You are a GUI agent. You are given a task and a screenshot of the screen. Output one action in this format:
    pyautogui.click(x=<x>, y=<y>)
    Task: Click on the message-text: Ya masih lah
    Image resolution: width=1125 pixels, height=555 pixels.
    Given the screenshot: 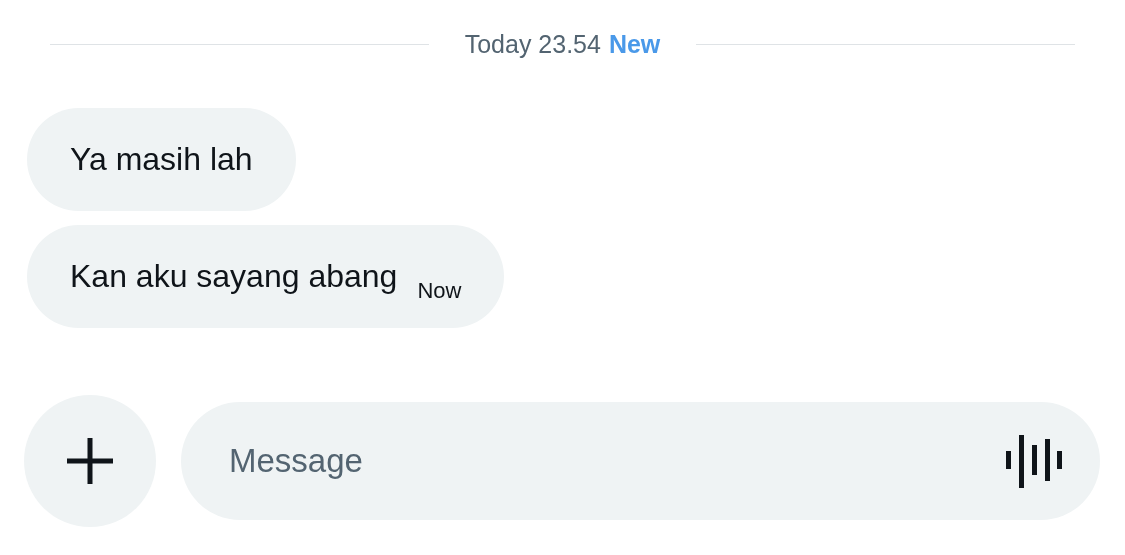 What is the action you would take?
    pyautogui.click(x=161, y=159)
    